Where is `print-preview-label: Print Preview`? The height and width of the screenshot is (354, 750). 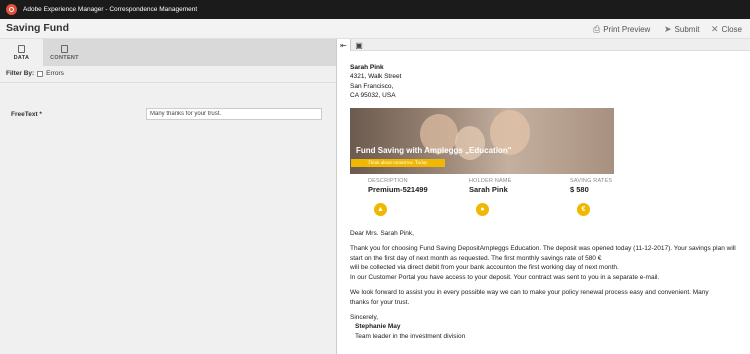 print-preview-label: Print Preview is located at coordinates (627, 29).